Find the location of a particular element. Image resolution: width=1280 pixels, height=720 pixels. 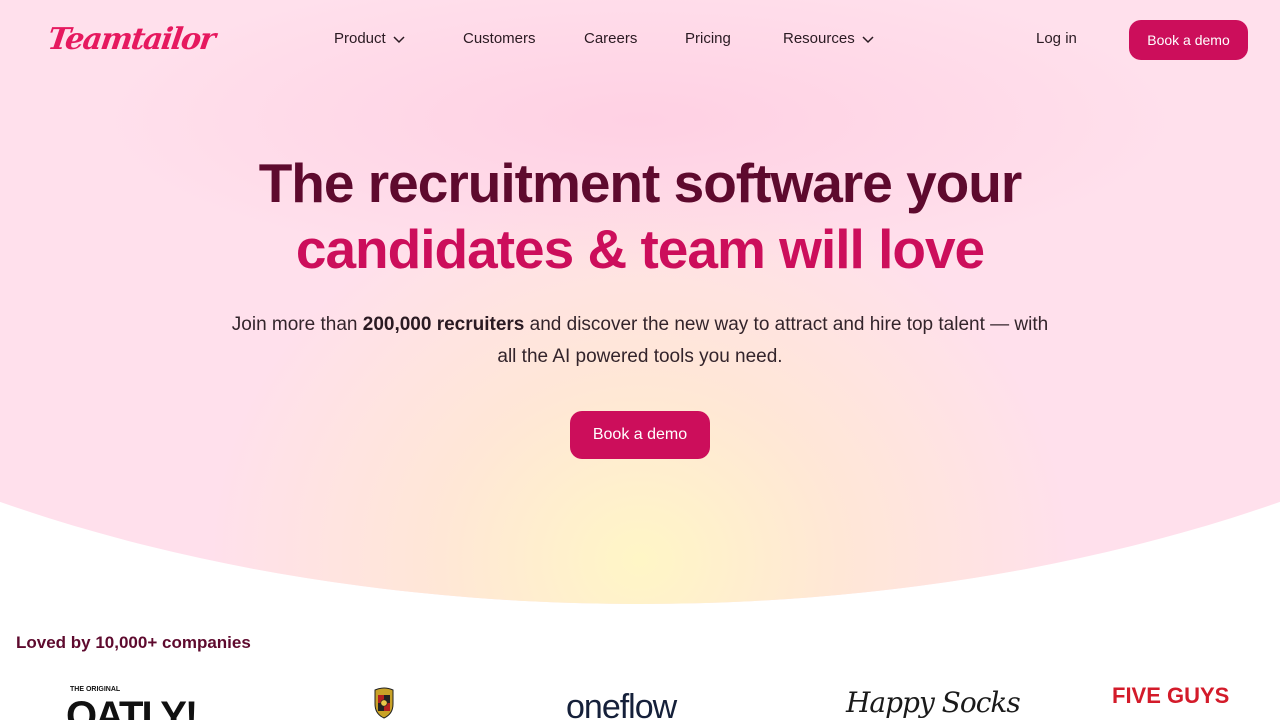

nav-item-customers: Customers is located at coordinates (499, 38).